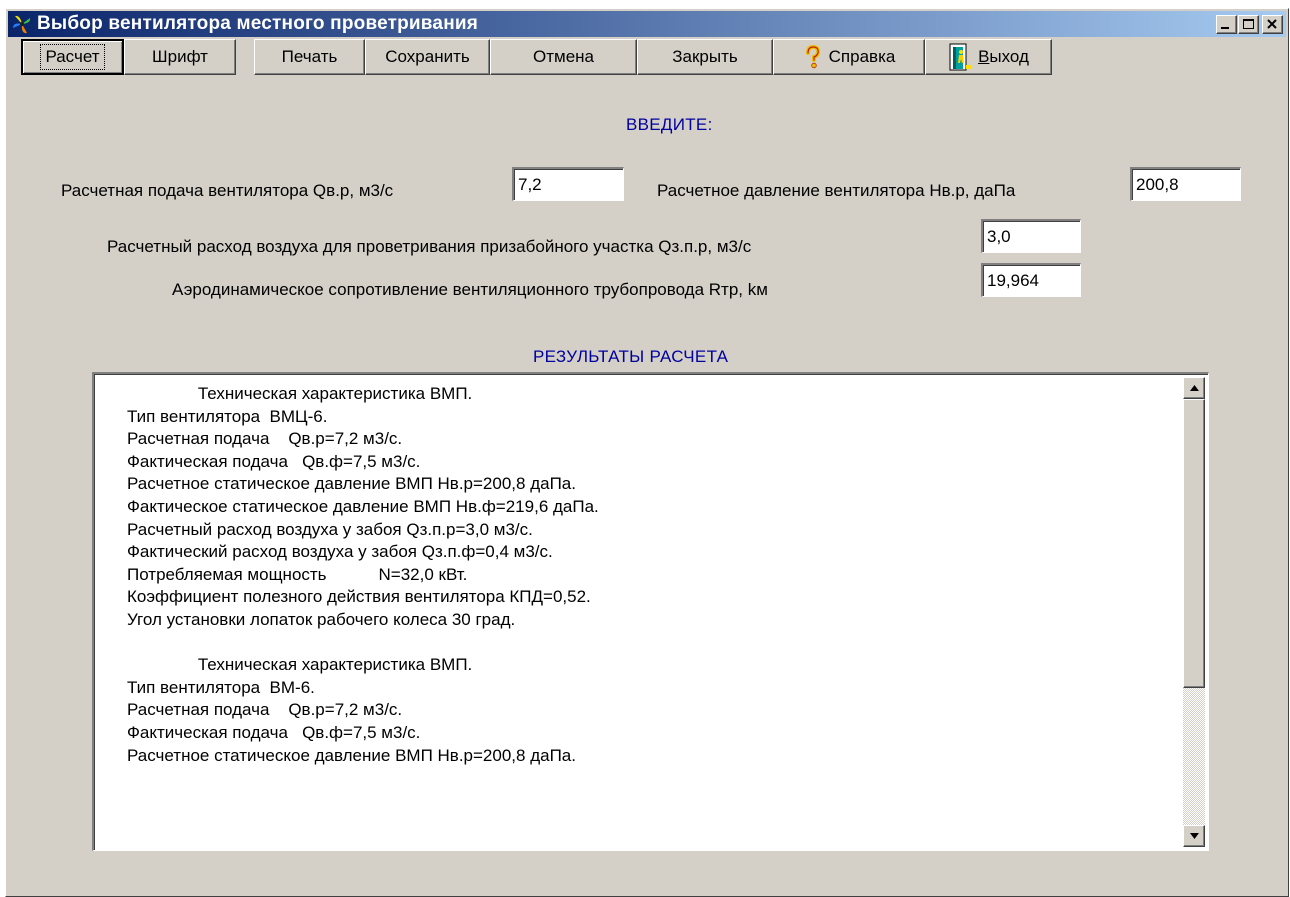 The image size is (1290, 897). I want to click on exit-button-accel: В, so click(984, 56).